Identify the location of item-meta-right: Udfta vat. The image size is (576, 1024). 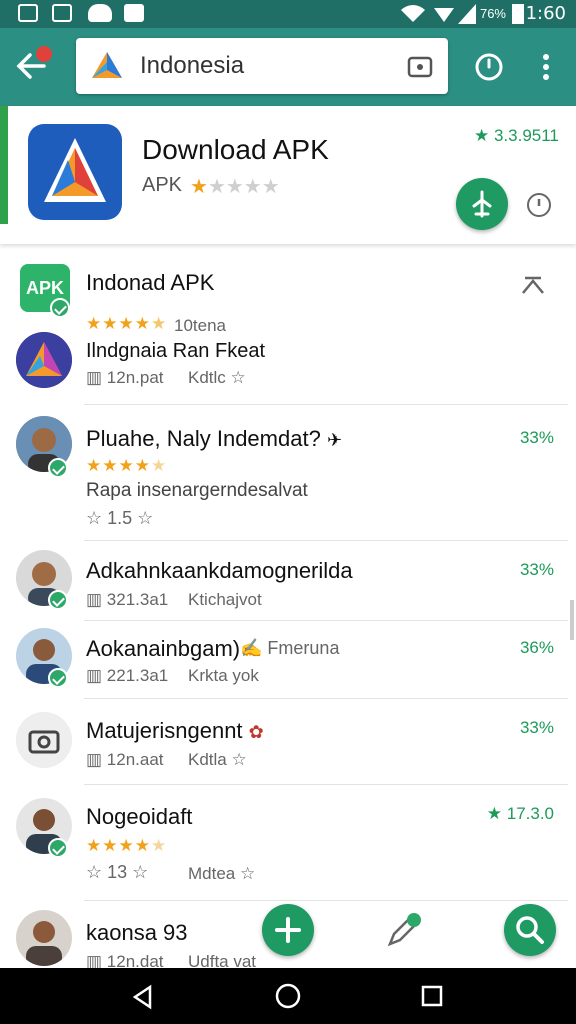
(222, 960).